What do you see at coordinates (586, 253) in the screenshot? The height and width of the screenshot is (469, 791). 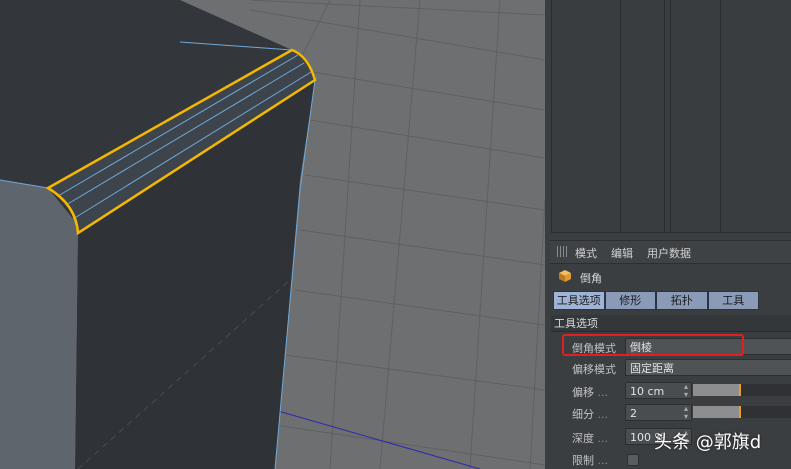 I see `menu-mode: 模式` at bounding box center [586, 253].